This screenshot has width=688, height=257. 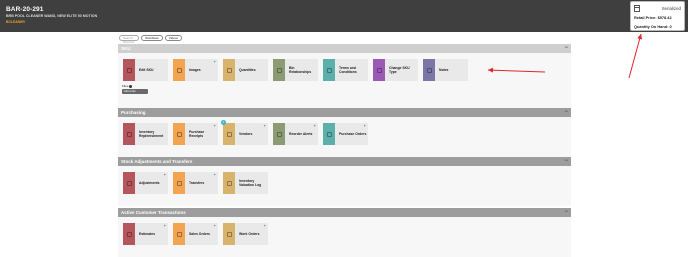 What do you see at coordinates (671, 8) in the screenshot?
I see `serialized-status: Serialized` at bounding box center [671, 8].